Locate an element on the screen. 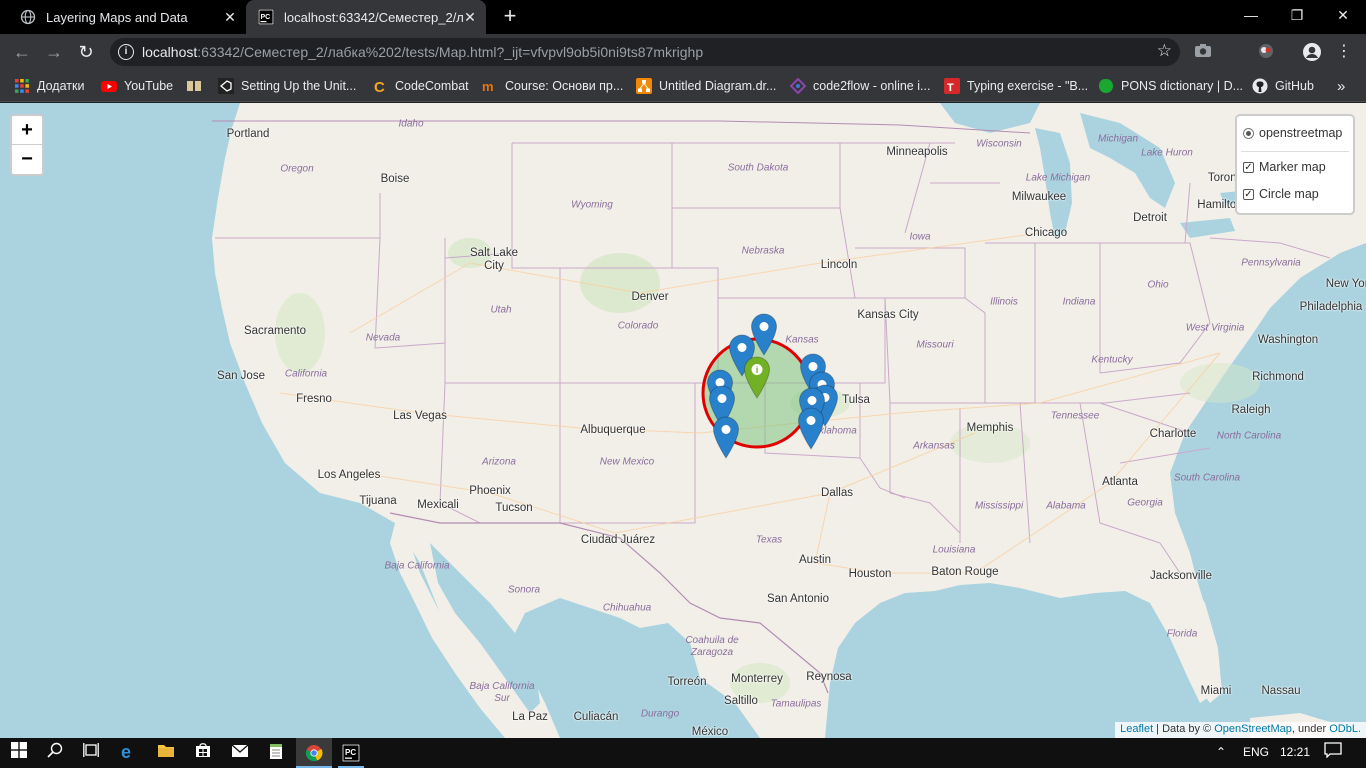  svg-text: C is located at coordinates (379, 86).